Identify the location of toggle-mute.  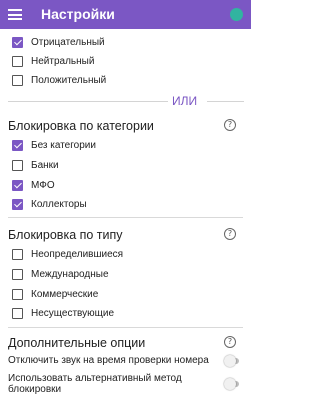
(231, 361).